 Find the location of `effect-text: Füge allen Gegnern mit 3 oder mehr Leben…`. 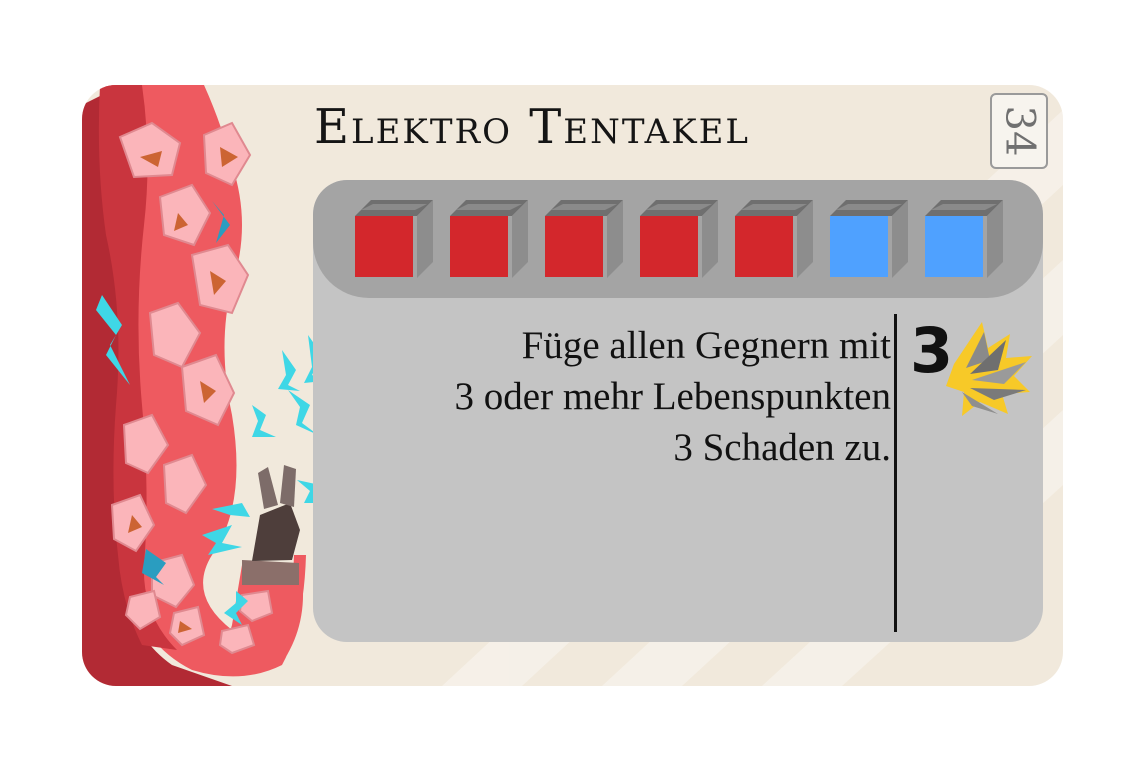

effect-text: Füge allen Gegnern mit 3 oder mehr Leben… is located at coordinates (631, 396).